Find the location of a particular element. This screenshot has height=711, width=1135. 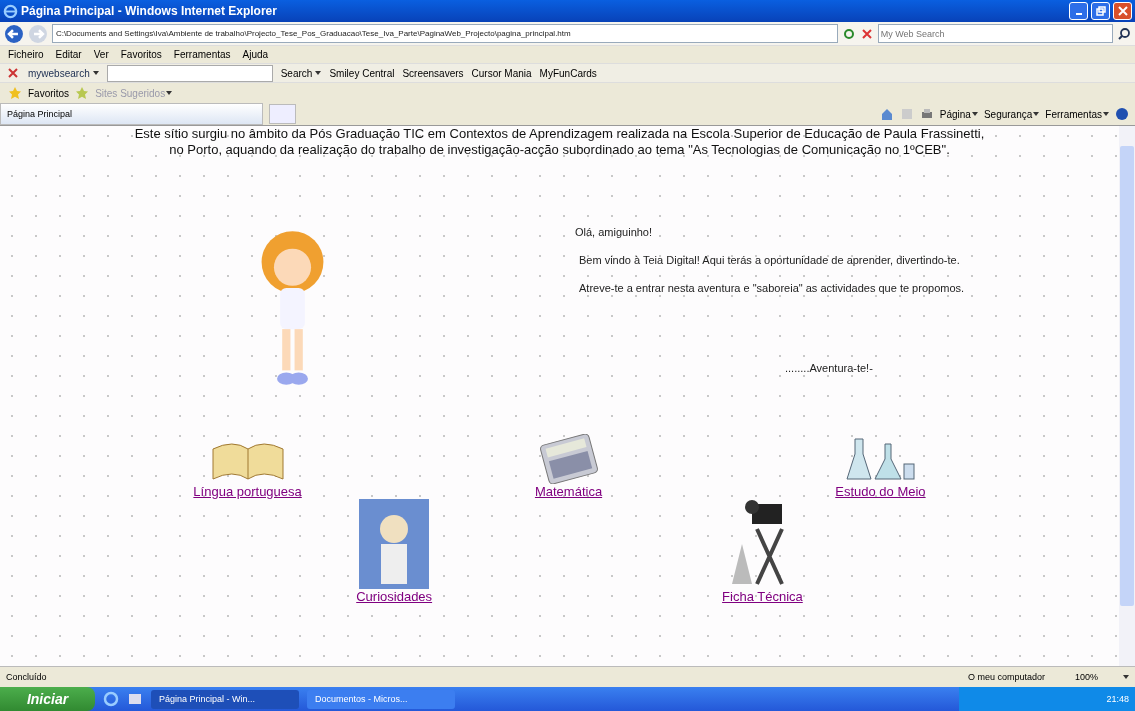

command-menu: Segurança is located at coordinates (1008, 114).